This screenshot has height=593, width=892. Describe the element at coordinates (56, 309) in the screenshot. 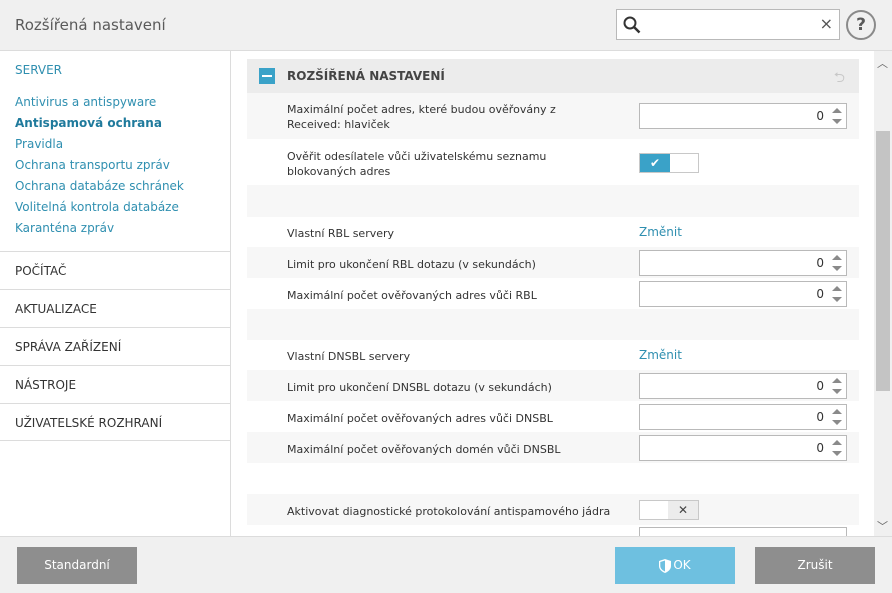

I see `sidebar-section-label: AKTUALIZACE` at that location.